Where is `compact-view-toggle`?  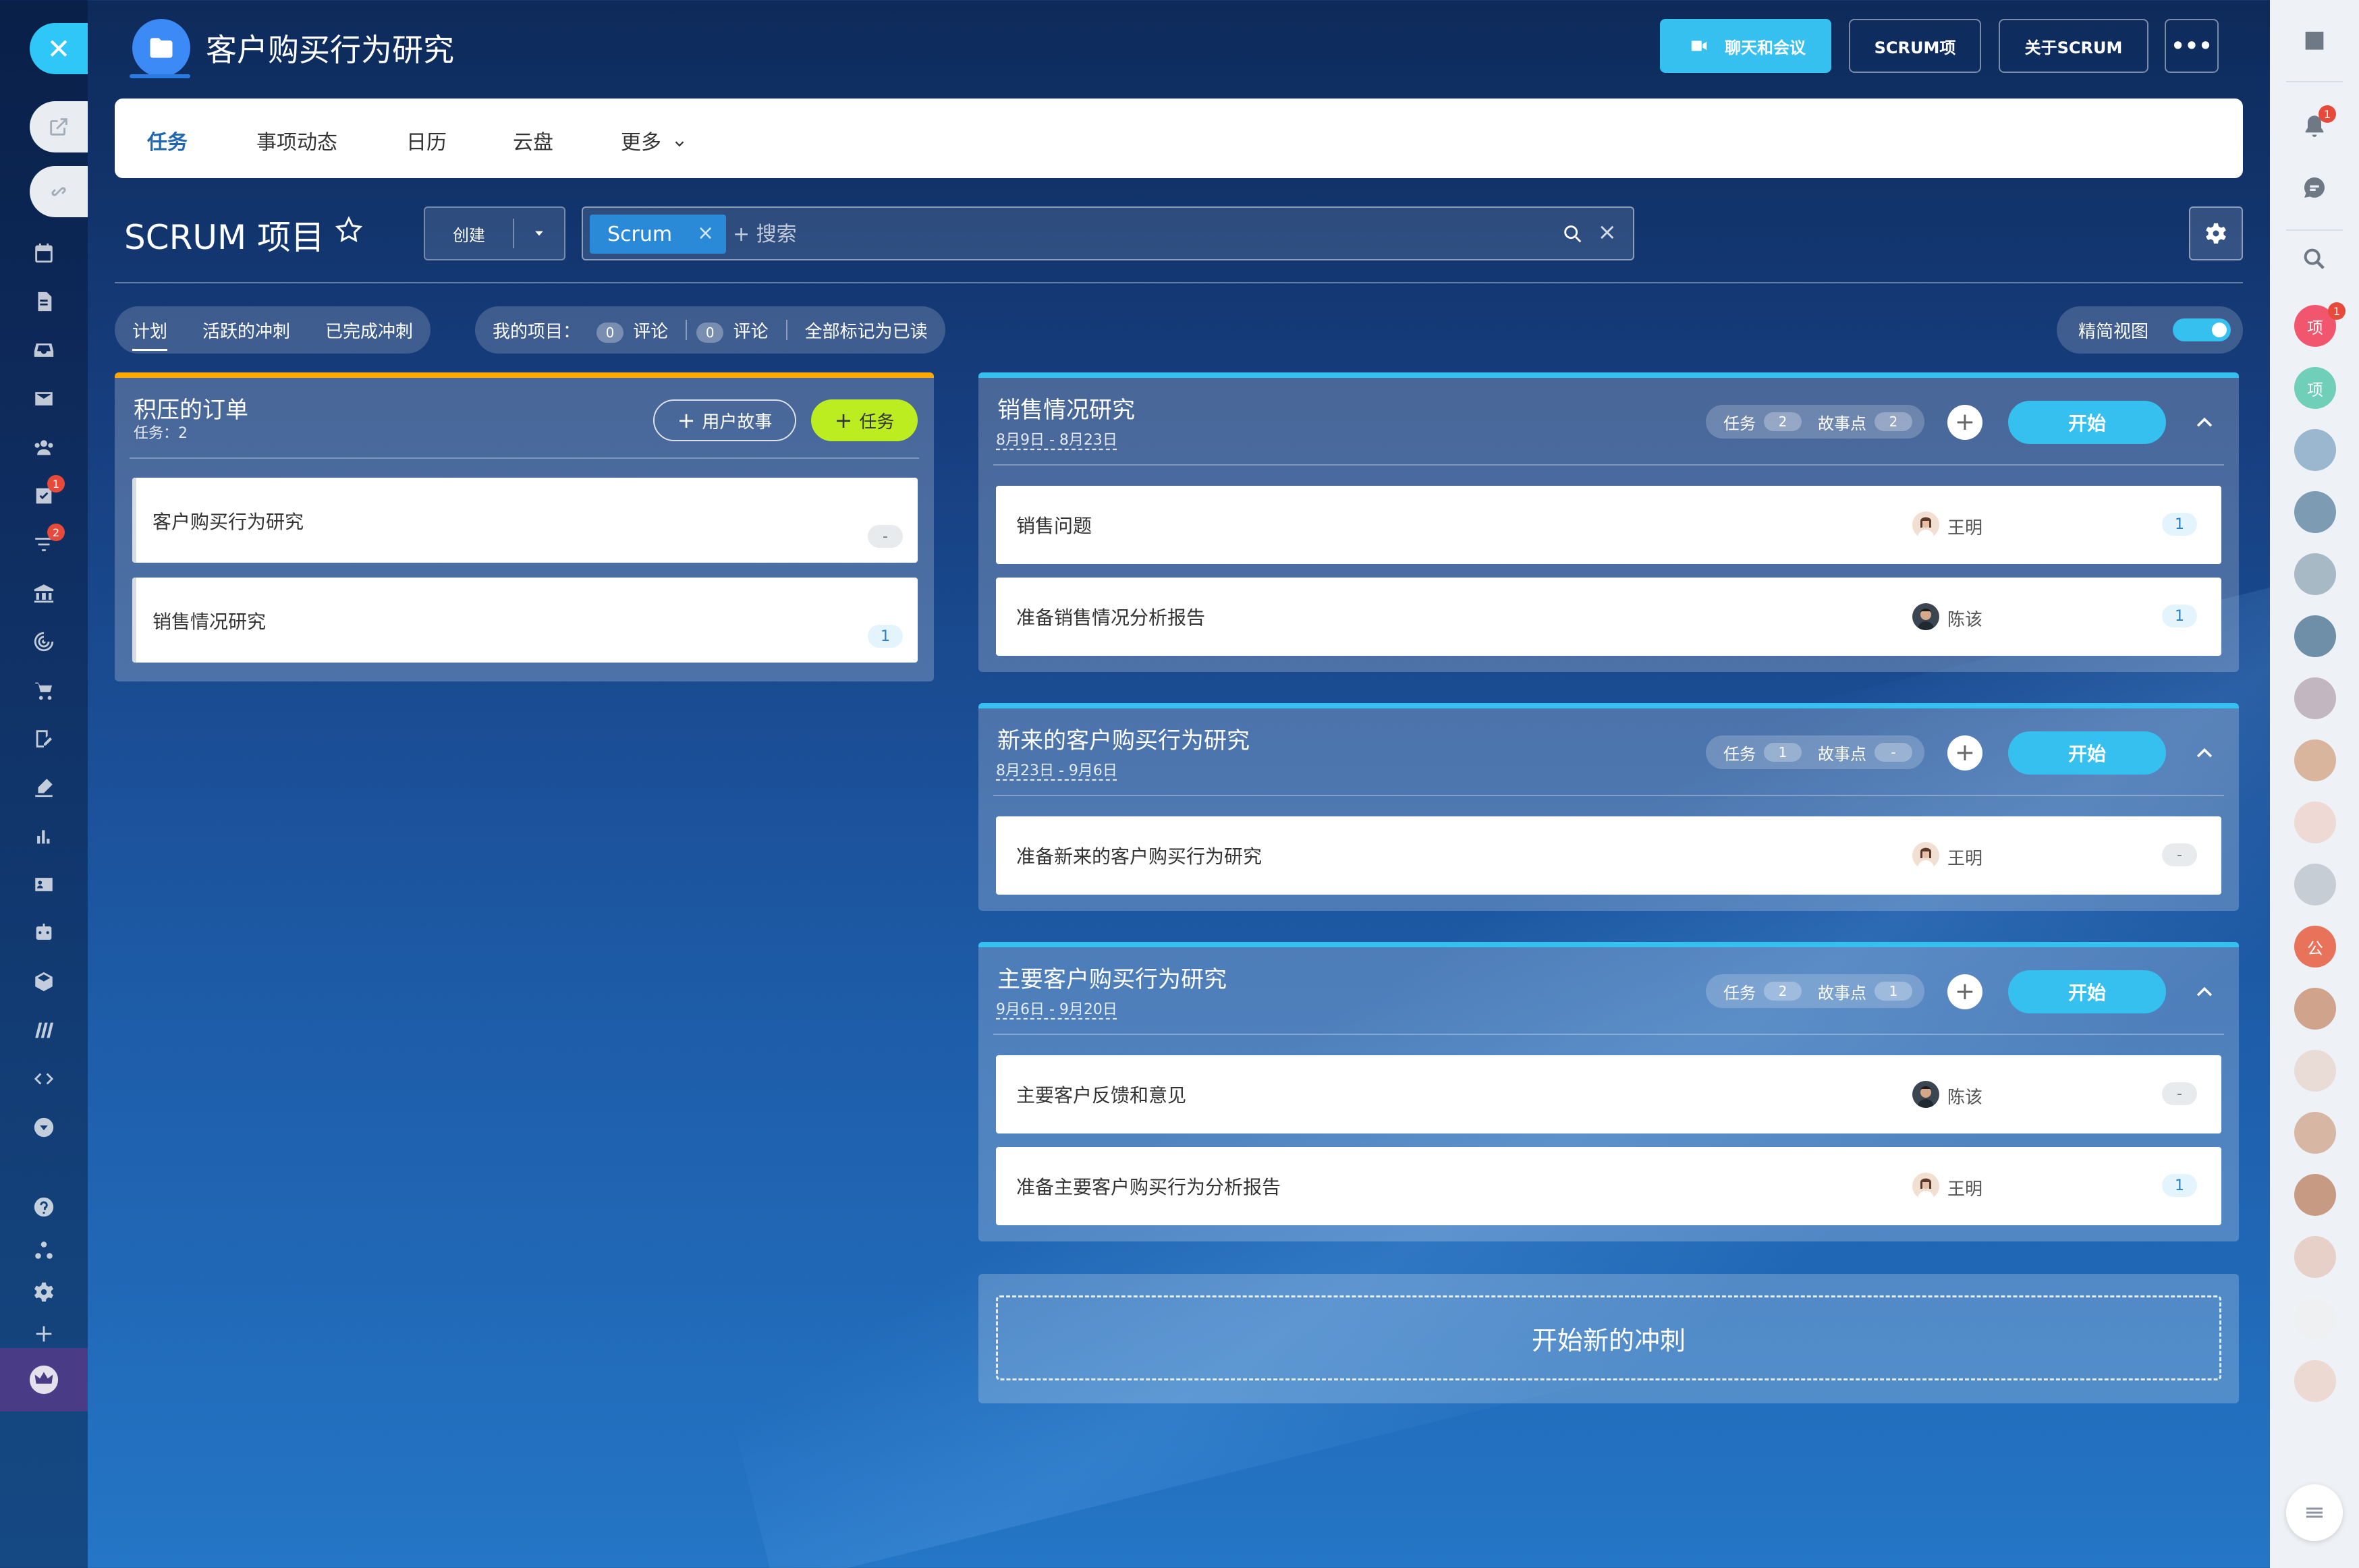
compact-view-toggle is located at coordinates (2202, 329).